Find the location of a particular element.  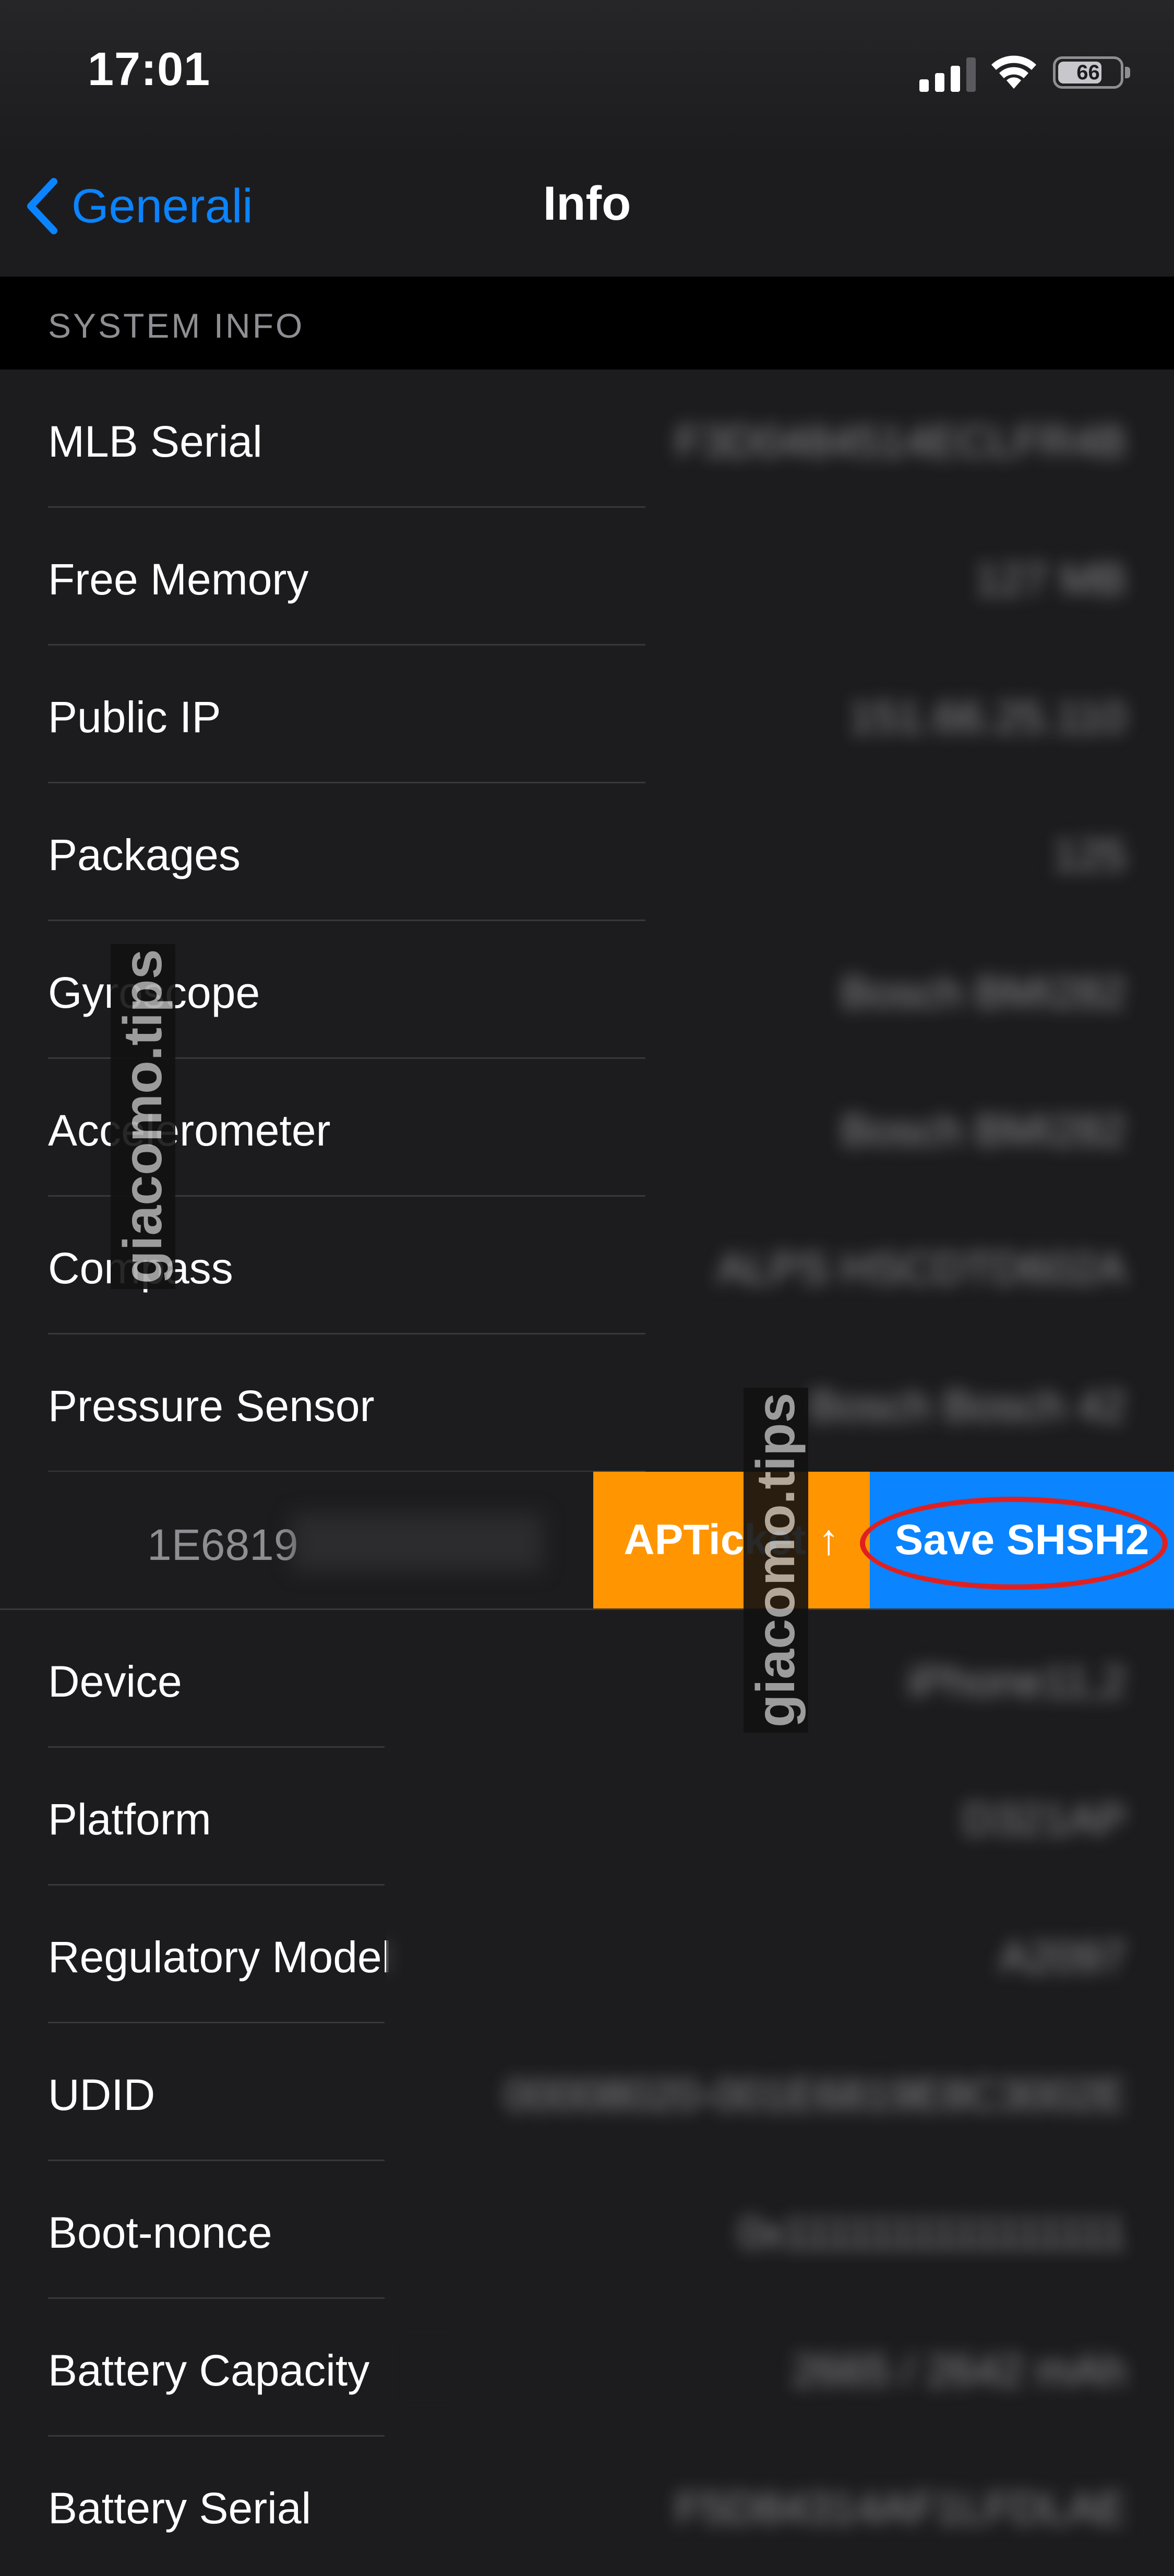

battery-icon: 66 is located at coordinates (1088, 73).